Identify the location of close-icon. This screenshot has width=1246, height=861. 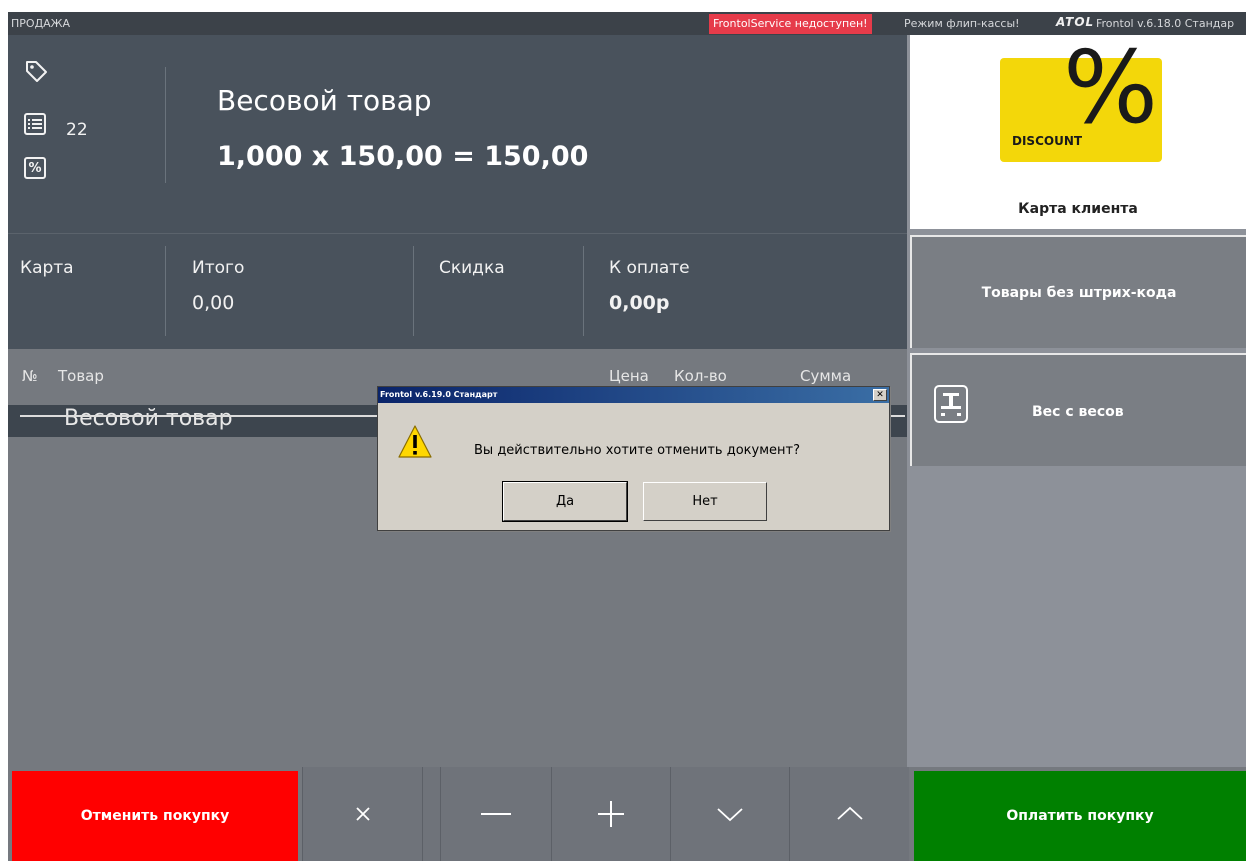
(362, 814).